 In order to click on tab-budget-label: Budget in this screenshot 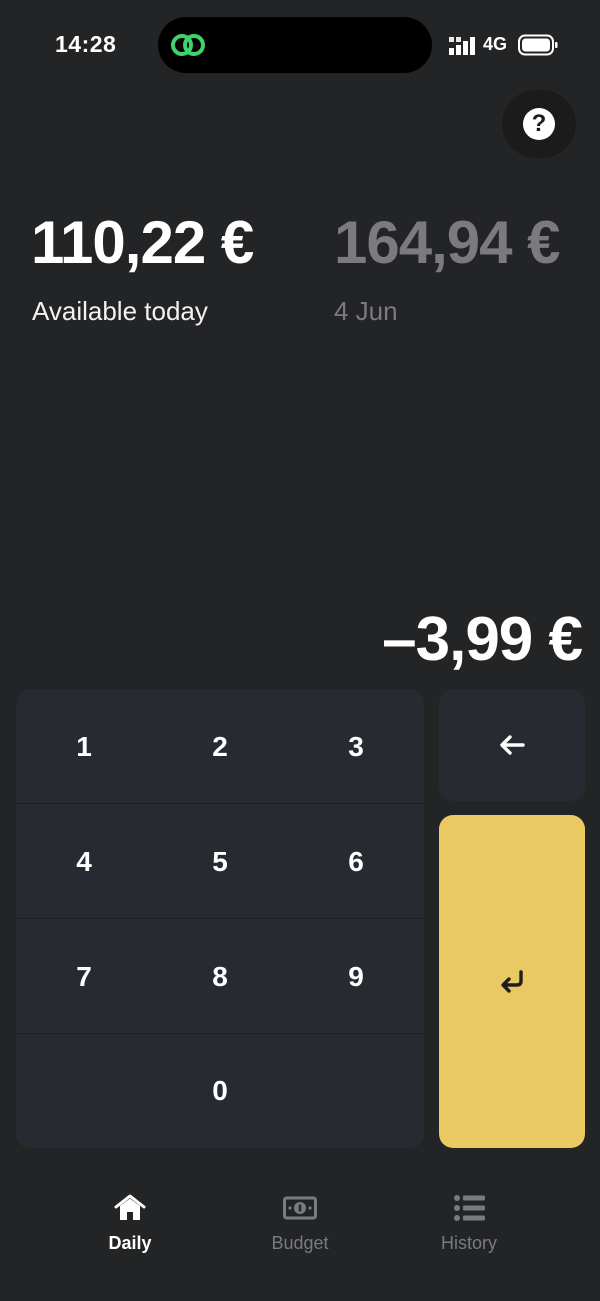, I will do `click(300, 1243)`.